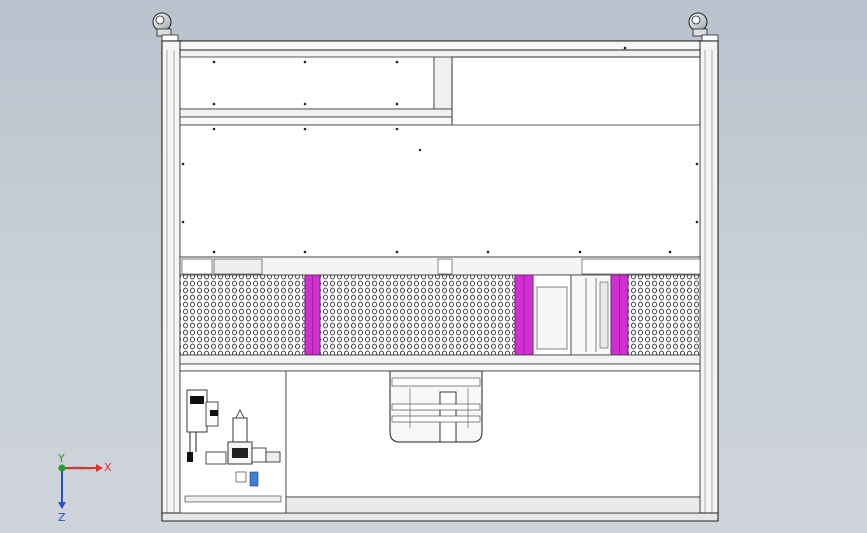 The height and width of the screenshot is (533, 867). I want to click on center-access-window, so click(436, 406).